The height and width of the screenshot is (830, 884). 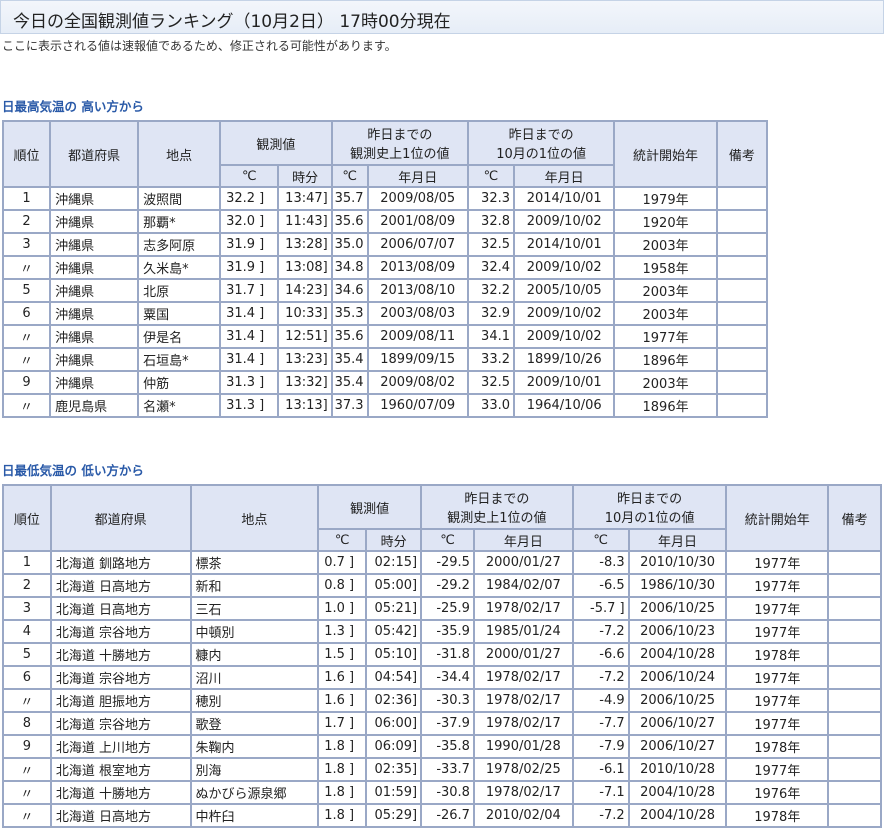 I want to click on observed-value-cell: 1.8 ], so click(x=342, y=792).